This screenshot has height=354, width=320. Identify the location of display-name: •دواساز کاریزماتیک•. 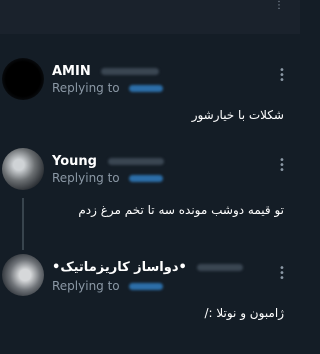
(148, 267).